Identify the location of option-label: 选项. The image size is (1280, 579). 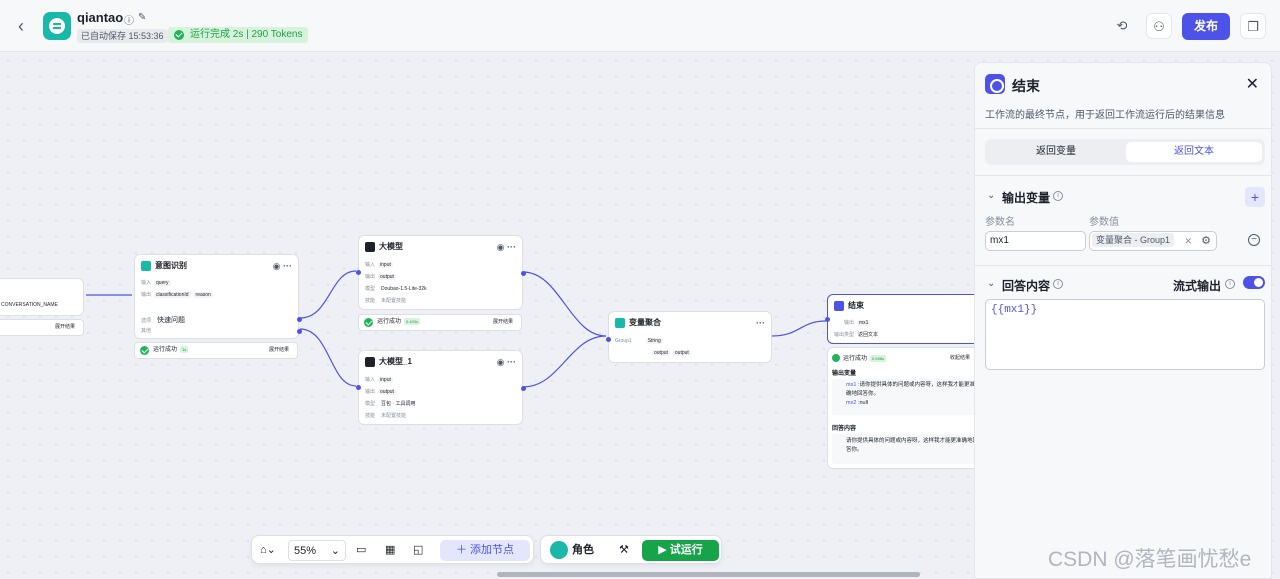
(146, 321).